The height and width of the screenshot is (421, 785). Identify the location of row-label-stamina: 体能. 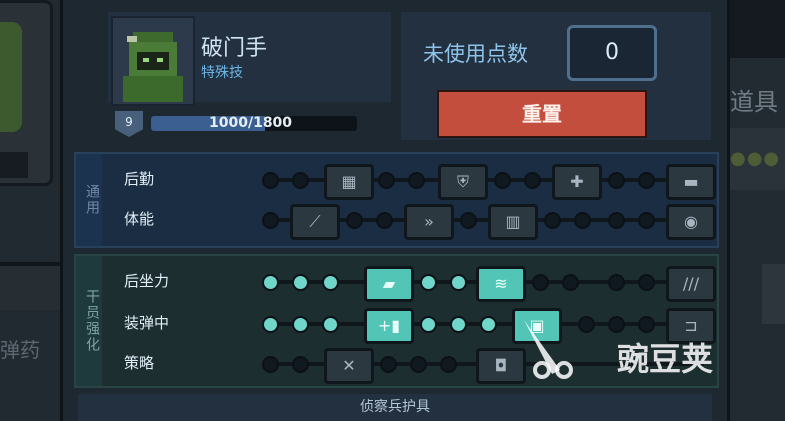
(139, 219).